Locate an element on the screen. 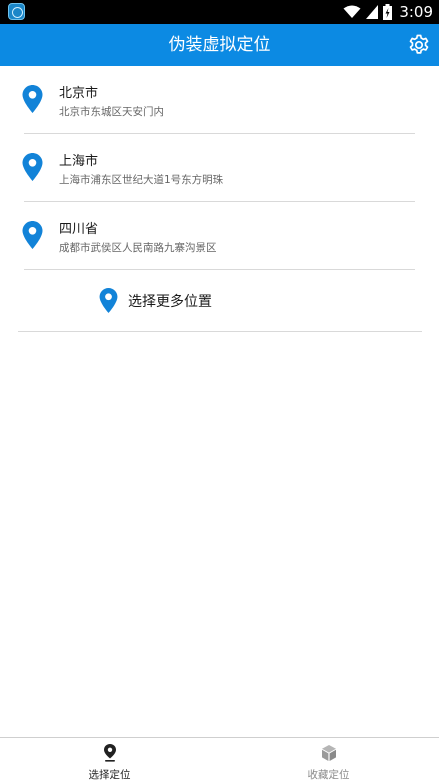 This screenshot has width=439, height=782. choose-more-location-label: 选择更多位置 is located at coordinates (170, 302).